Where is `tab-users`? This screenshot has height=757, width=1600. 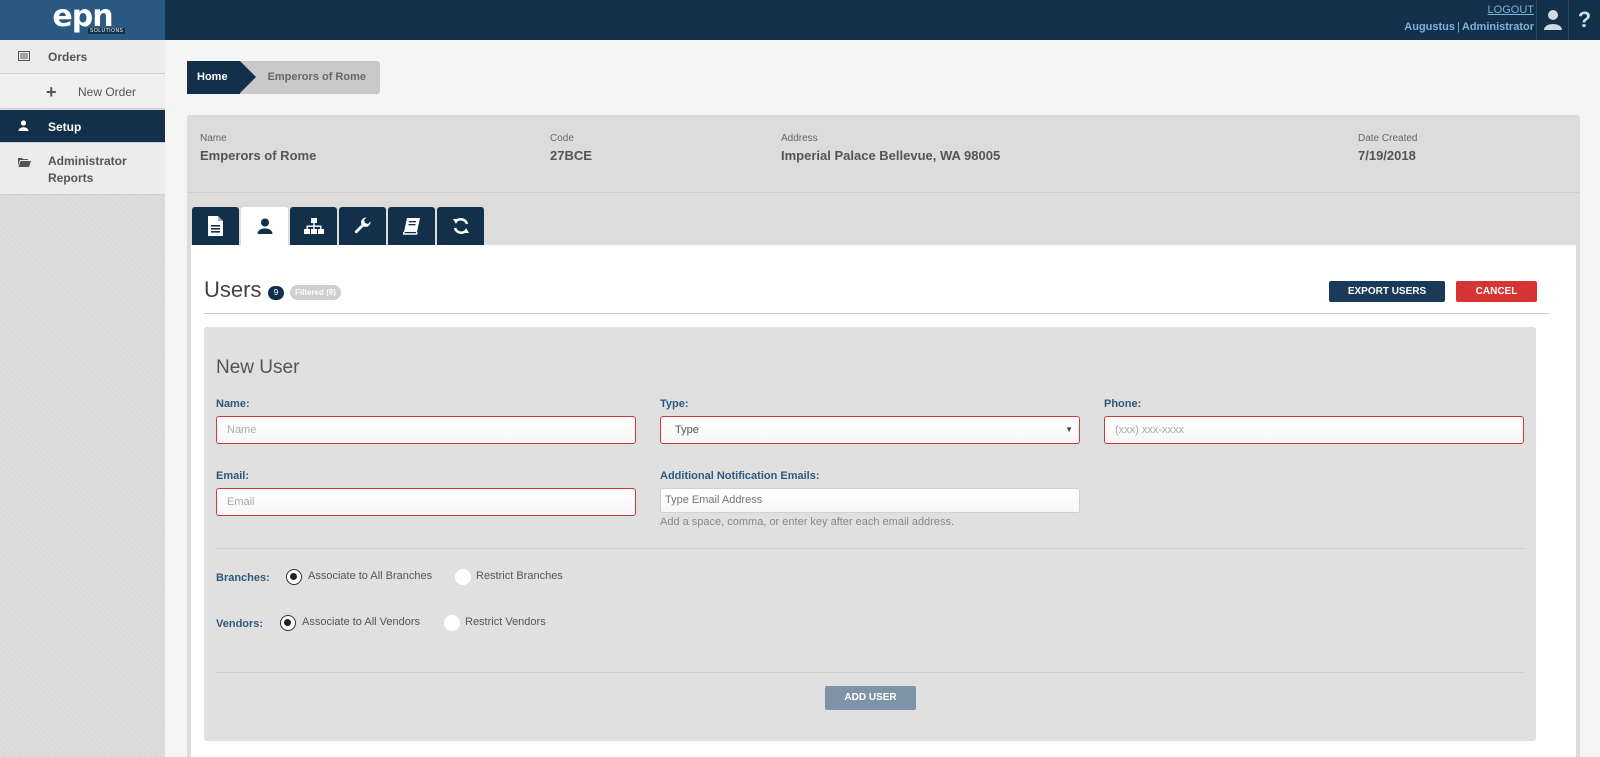
tab-users is located at coordinates (264, 226).